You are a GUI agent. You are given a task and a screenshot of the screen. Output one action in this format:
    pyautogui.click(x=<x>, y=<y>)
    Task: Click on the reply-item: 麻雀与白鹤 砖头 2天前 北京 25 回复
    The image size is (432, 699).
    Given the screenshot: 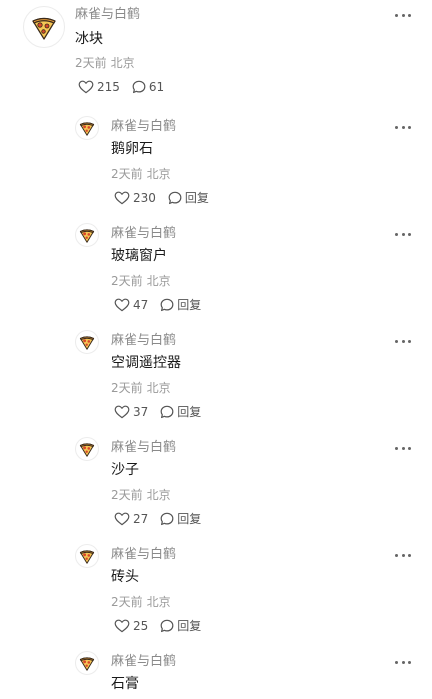 What is the action you would take?
    pyautogui.click(x=216, y=592)
    